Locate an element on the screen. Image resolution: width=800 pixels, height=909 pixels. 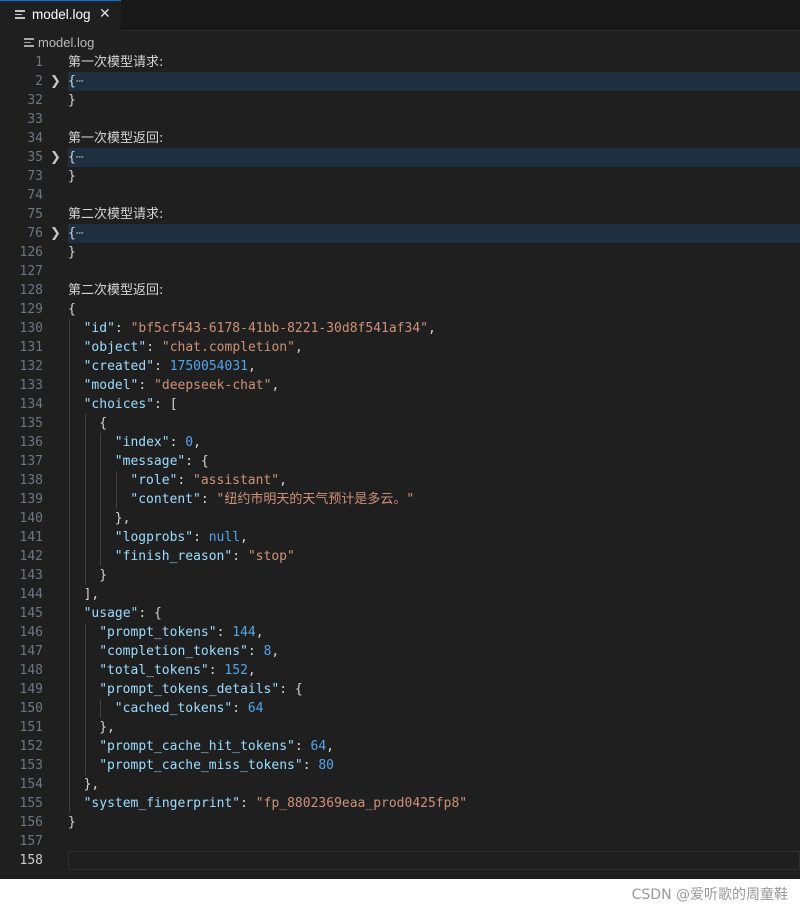
line-number: 150 is located at coordinates (31, 708).